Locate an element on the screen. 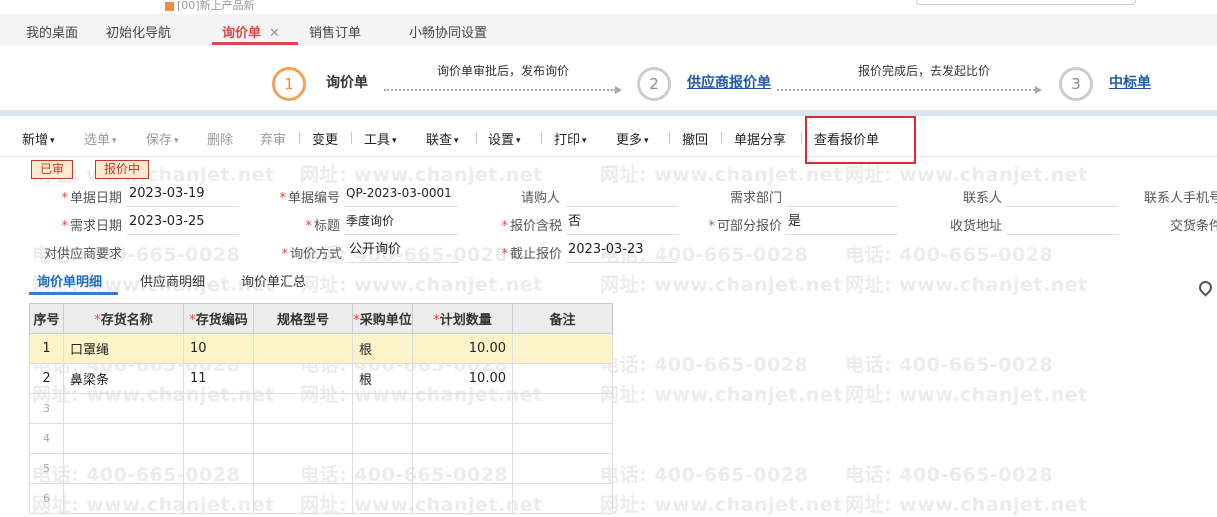 Image resolution: width=1217 pixels, height=517 pixels. tab-init-guide: 初始化导航 is located at coordinates (138, 31).